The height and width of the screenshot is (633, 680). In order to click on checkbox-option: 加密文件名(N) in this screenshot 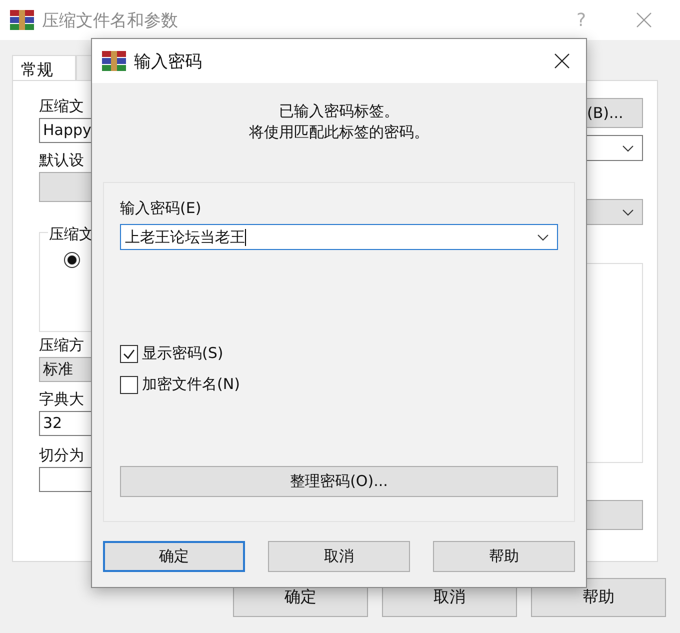, I will do `click(180, 384)`.